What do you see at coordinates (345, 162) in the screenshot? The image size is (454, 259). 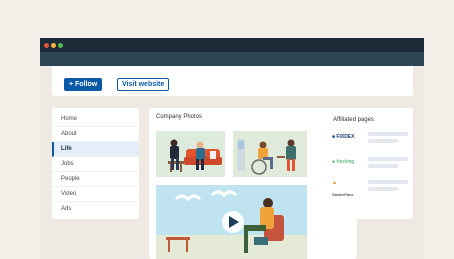 I see `affiliated-page-name: freshing` at bounding box center [345, 162].